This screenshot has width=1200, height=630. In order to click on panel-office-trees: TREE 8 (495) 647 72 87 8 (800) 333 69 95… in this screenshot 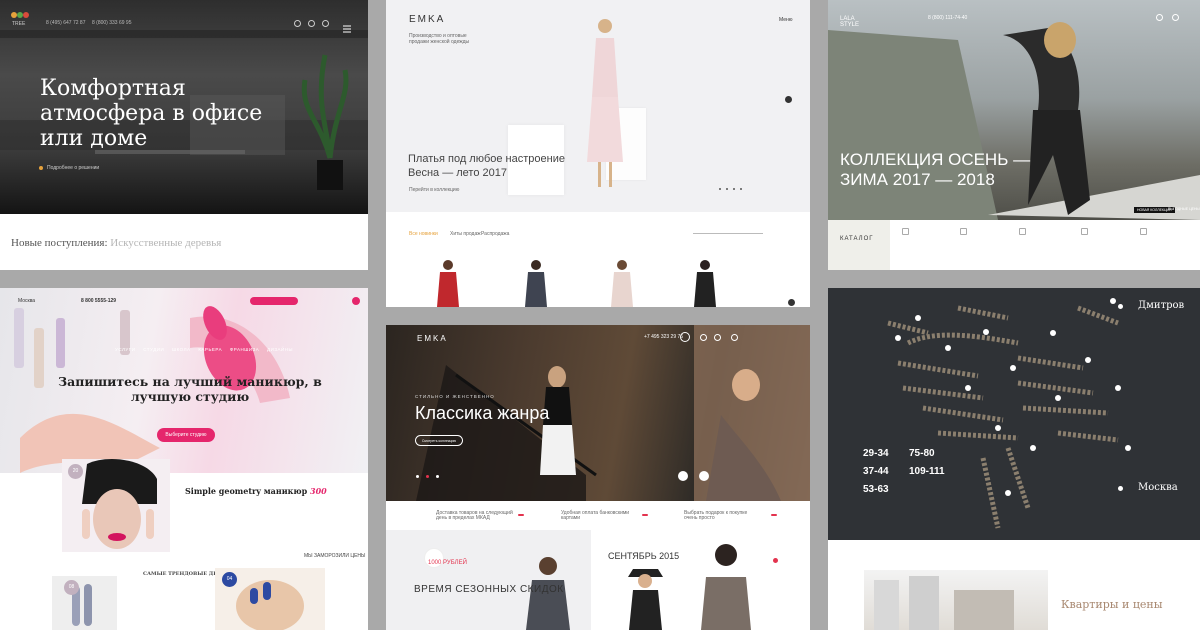, I will do `click(184, 135)`.